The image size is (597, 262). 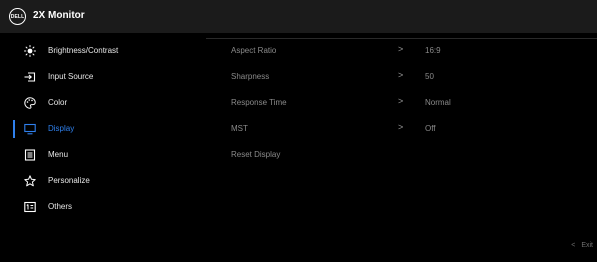 I want to click on option-value: 16:9, so click(x=433, y=50).